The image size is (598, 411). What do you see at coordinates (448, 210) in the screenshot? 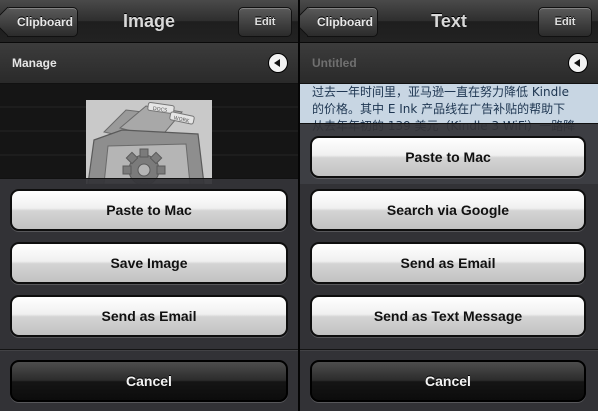
I see `search-via-google-button: Search via Google` at bounding box center [448, 210].